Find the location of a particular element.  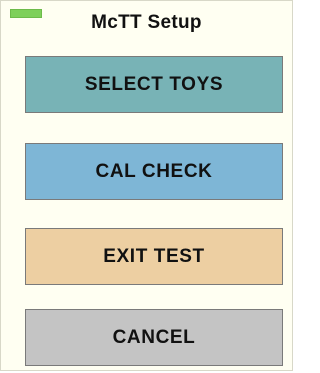

cal-check-button: CAL CHECK is located at coordinates (154, 171).